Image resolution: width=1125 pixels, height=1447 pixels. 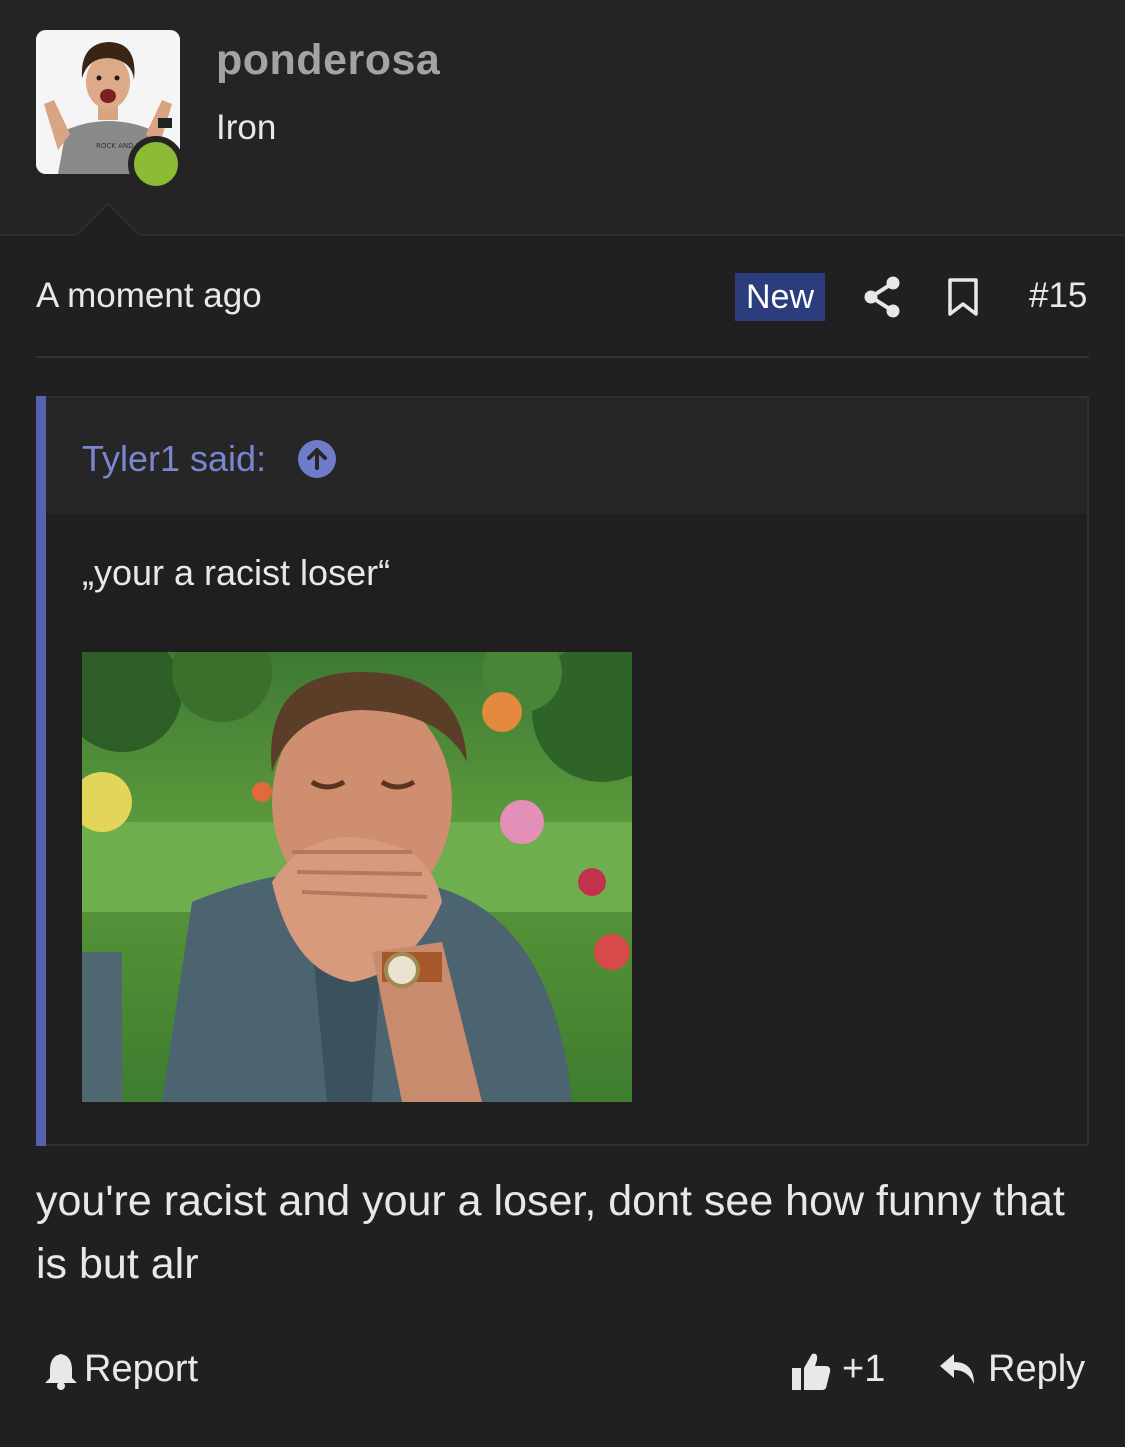 I want to click on arrow-up-circle-icon, so click(x=317, y=459).